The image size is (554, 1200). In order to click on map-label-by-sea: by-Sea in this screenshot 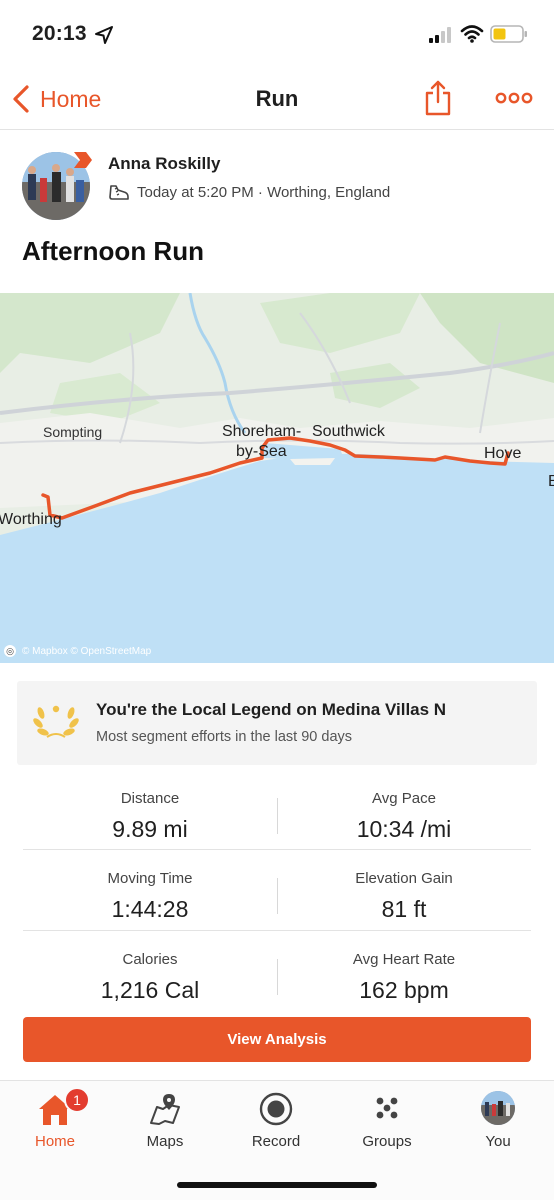, I will do `click(261, 451)`.